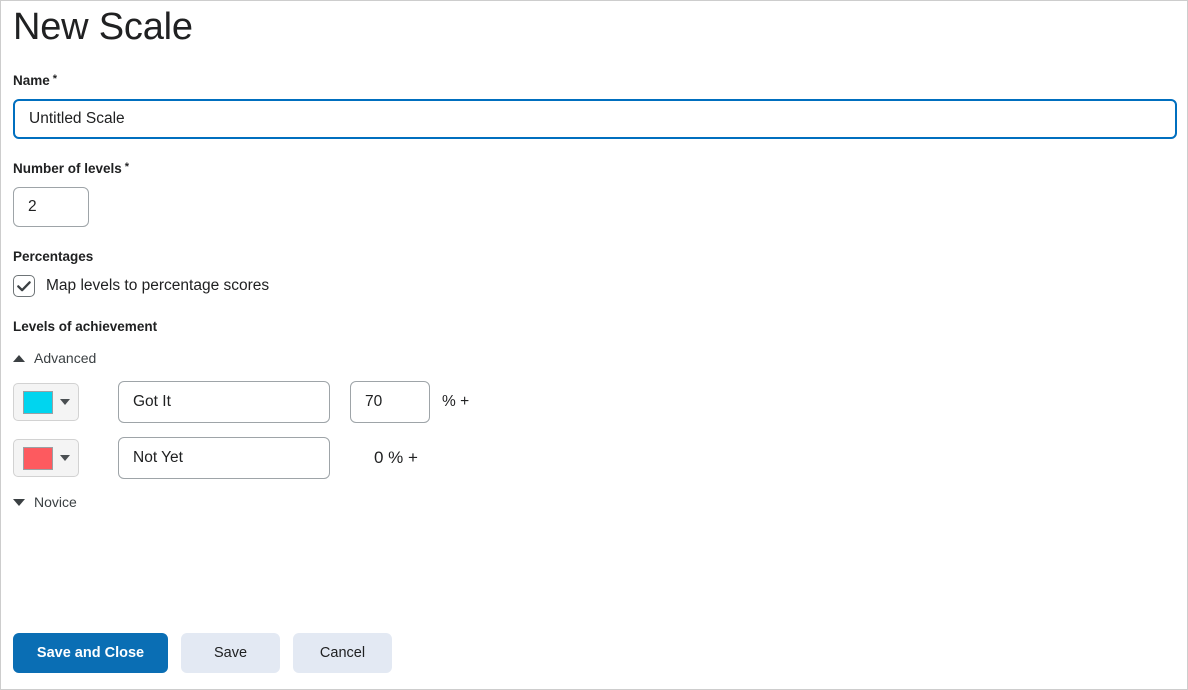 The height and width of the screenshot is (690, 1188). What do you see at coordinates (103, 27) in the screenshot?
I see `page-title: New Scale` at bounding box center [103, 27].